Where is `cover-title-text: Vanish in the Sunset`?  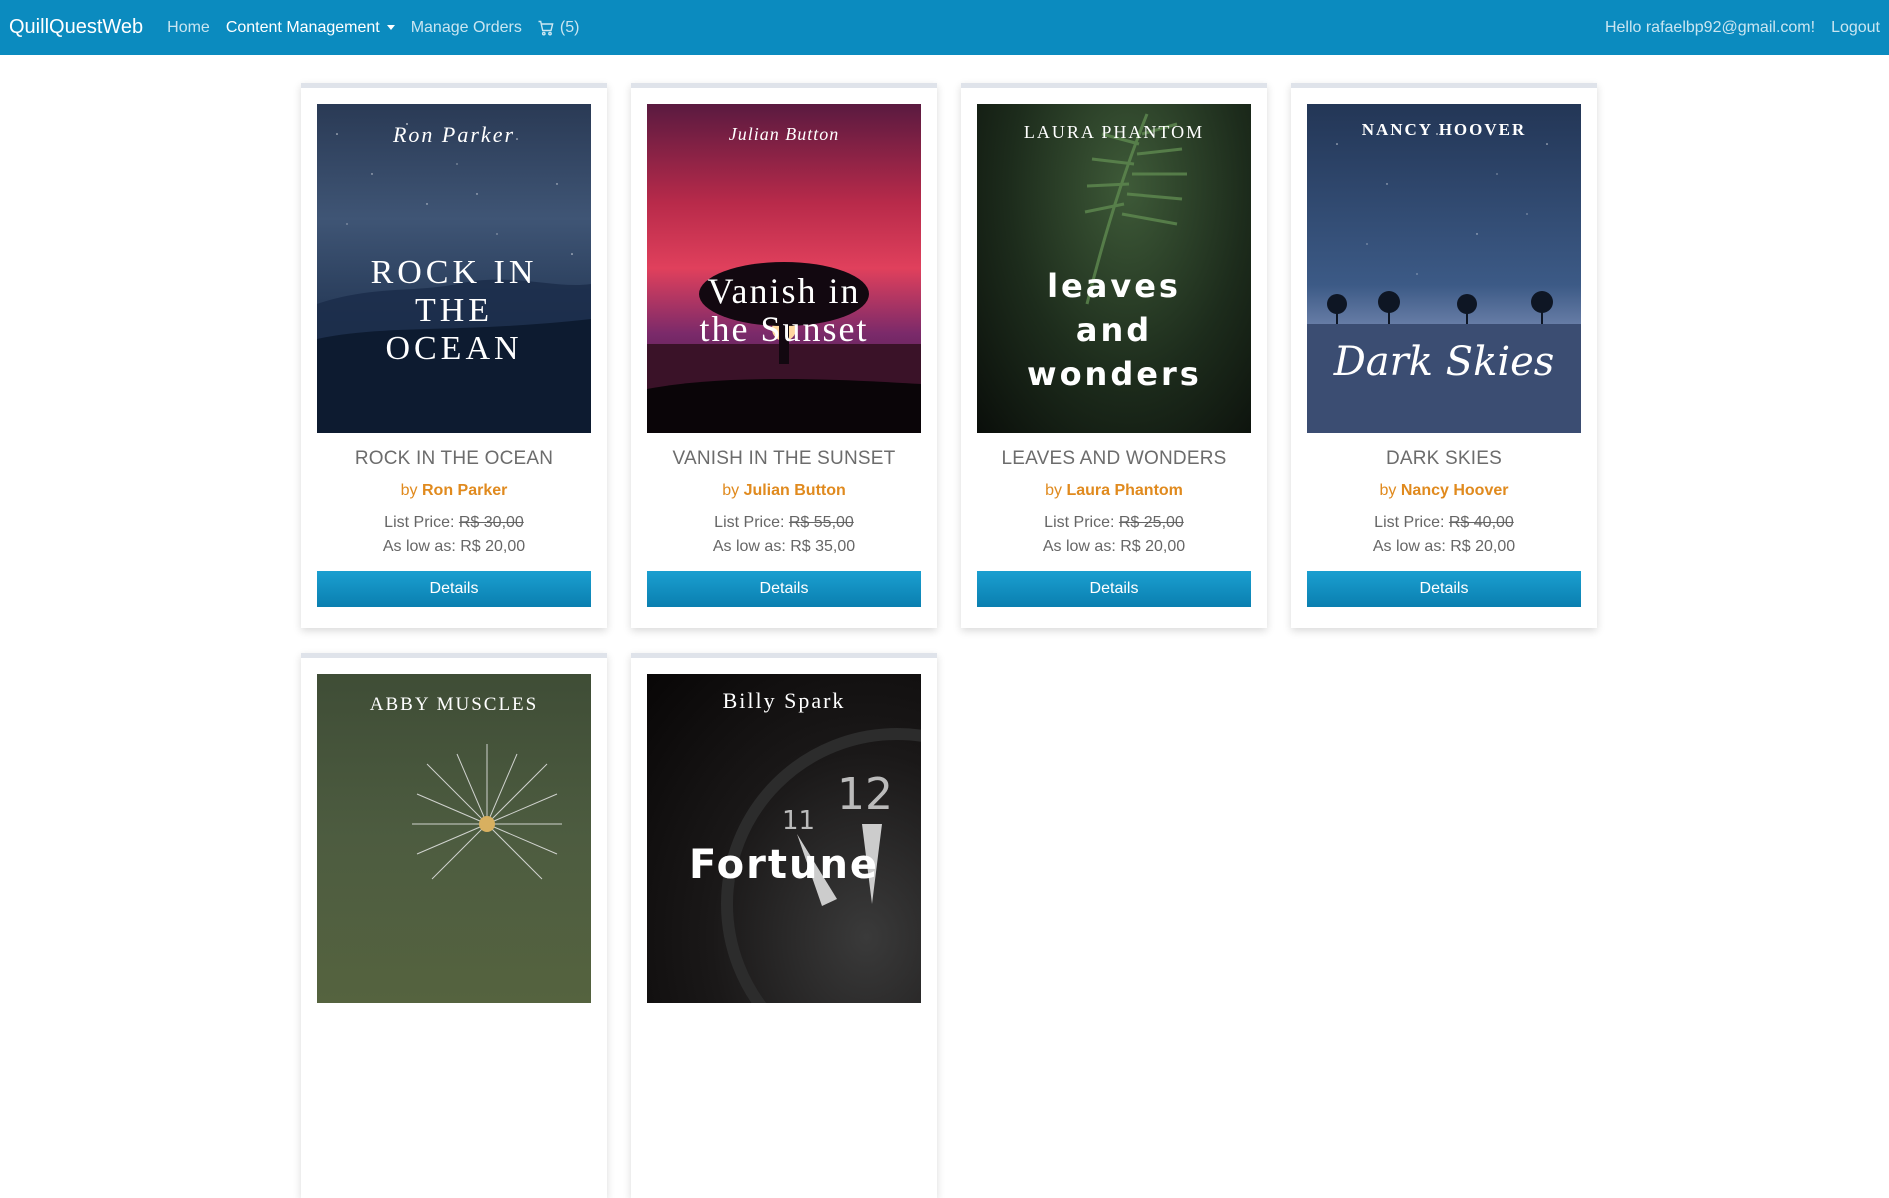 cover-title-text: Vanish in the Sunset is located at coordinates (784, 310).